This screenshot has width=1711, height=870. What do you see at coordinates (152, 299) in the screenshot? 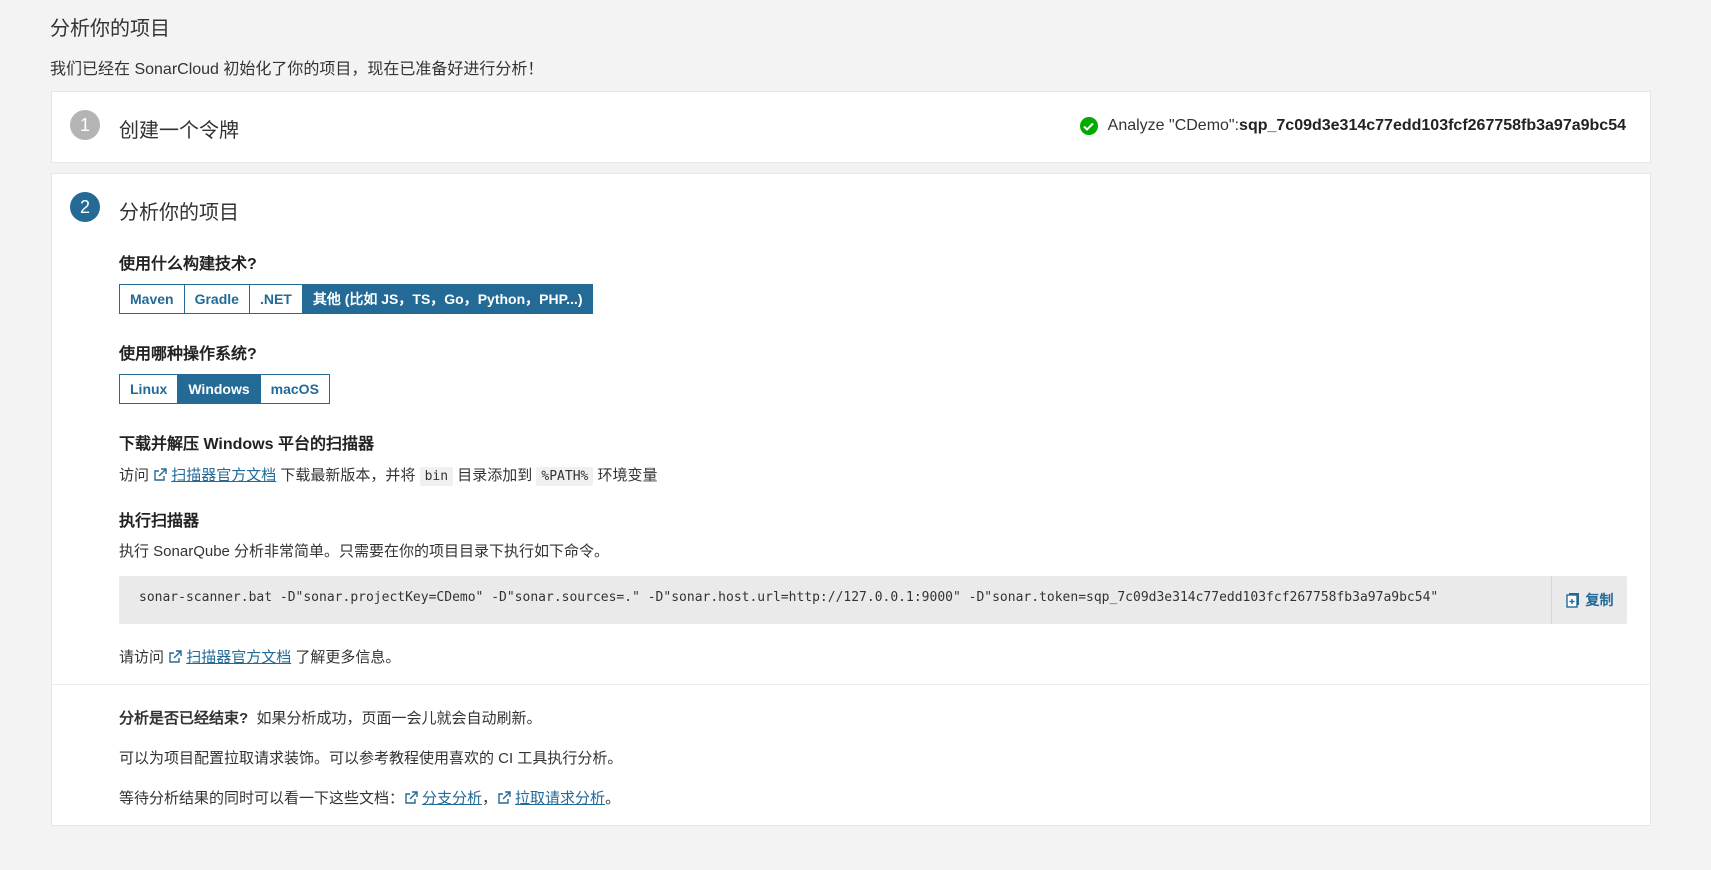
I see `build-option-maven: Maven` at bounding box center [152, 299].